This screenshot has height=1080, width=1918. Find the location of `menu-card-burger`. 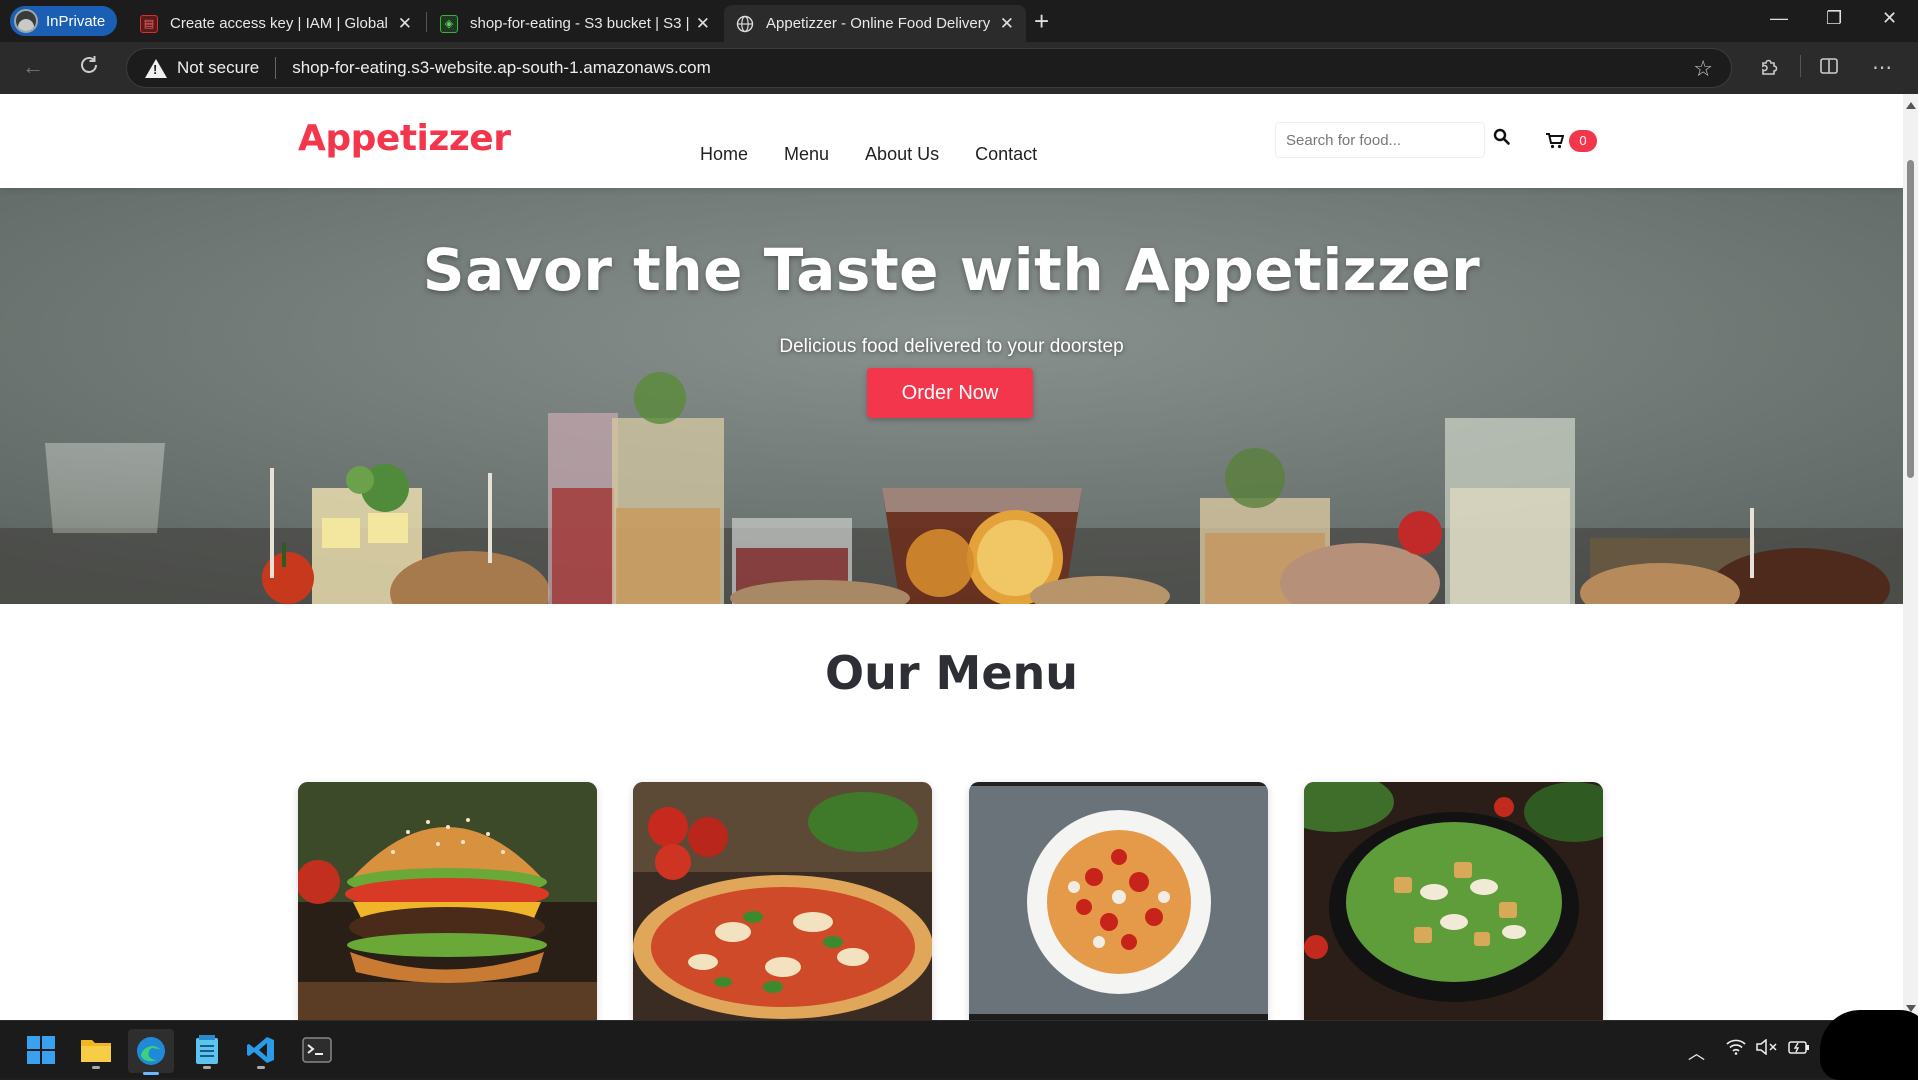

menu-card-burger is located at coordinates (447, 901).